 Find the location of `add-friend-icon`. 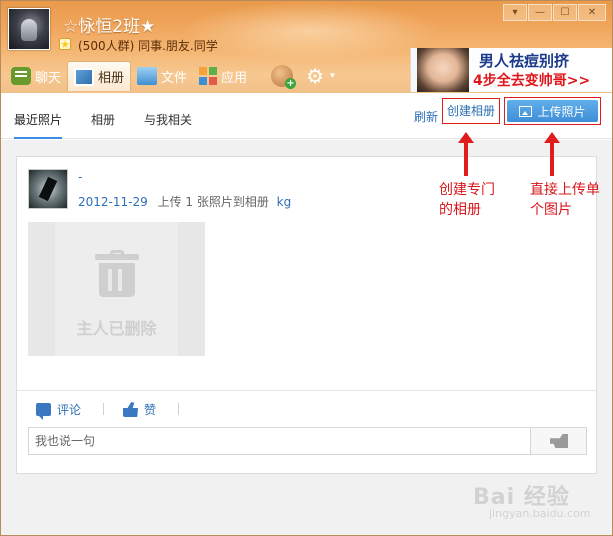

add-friend-icon is located at coordinates (284, 77).